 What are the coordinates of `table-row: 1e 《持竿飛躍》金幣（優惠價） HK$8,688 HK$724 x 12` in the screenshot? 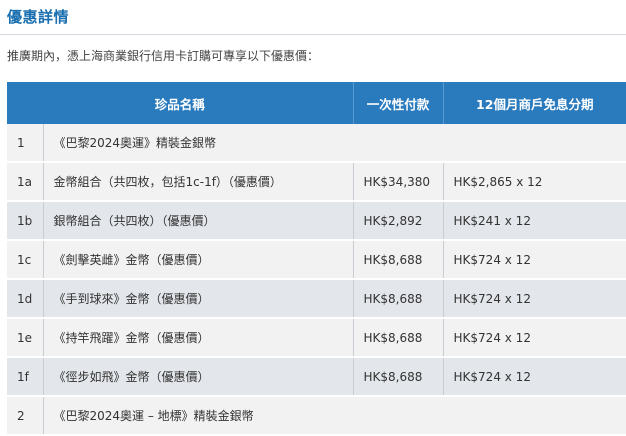 It's located at (316, 338).